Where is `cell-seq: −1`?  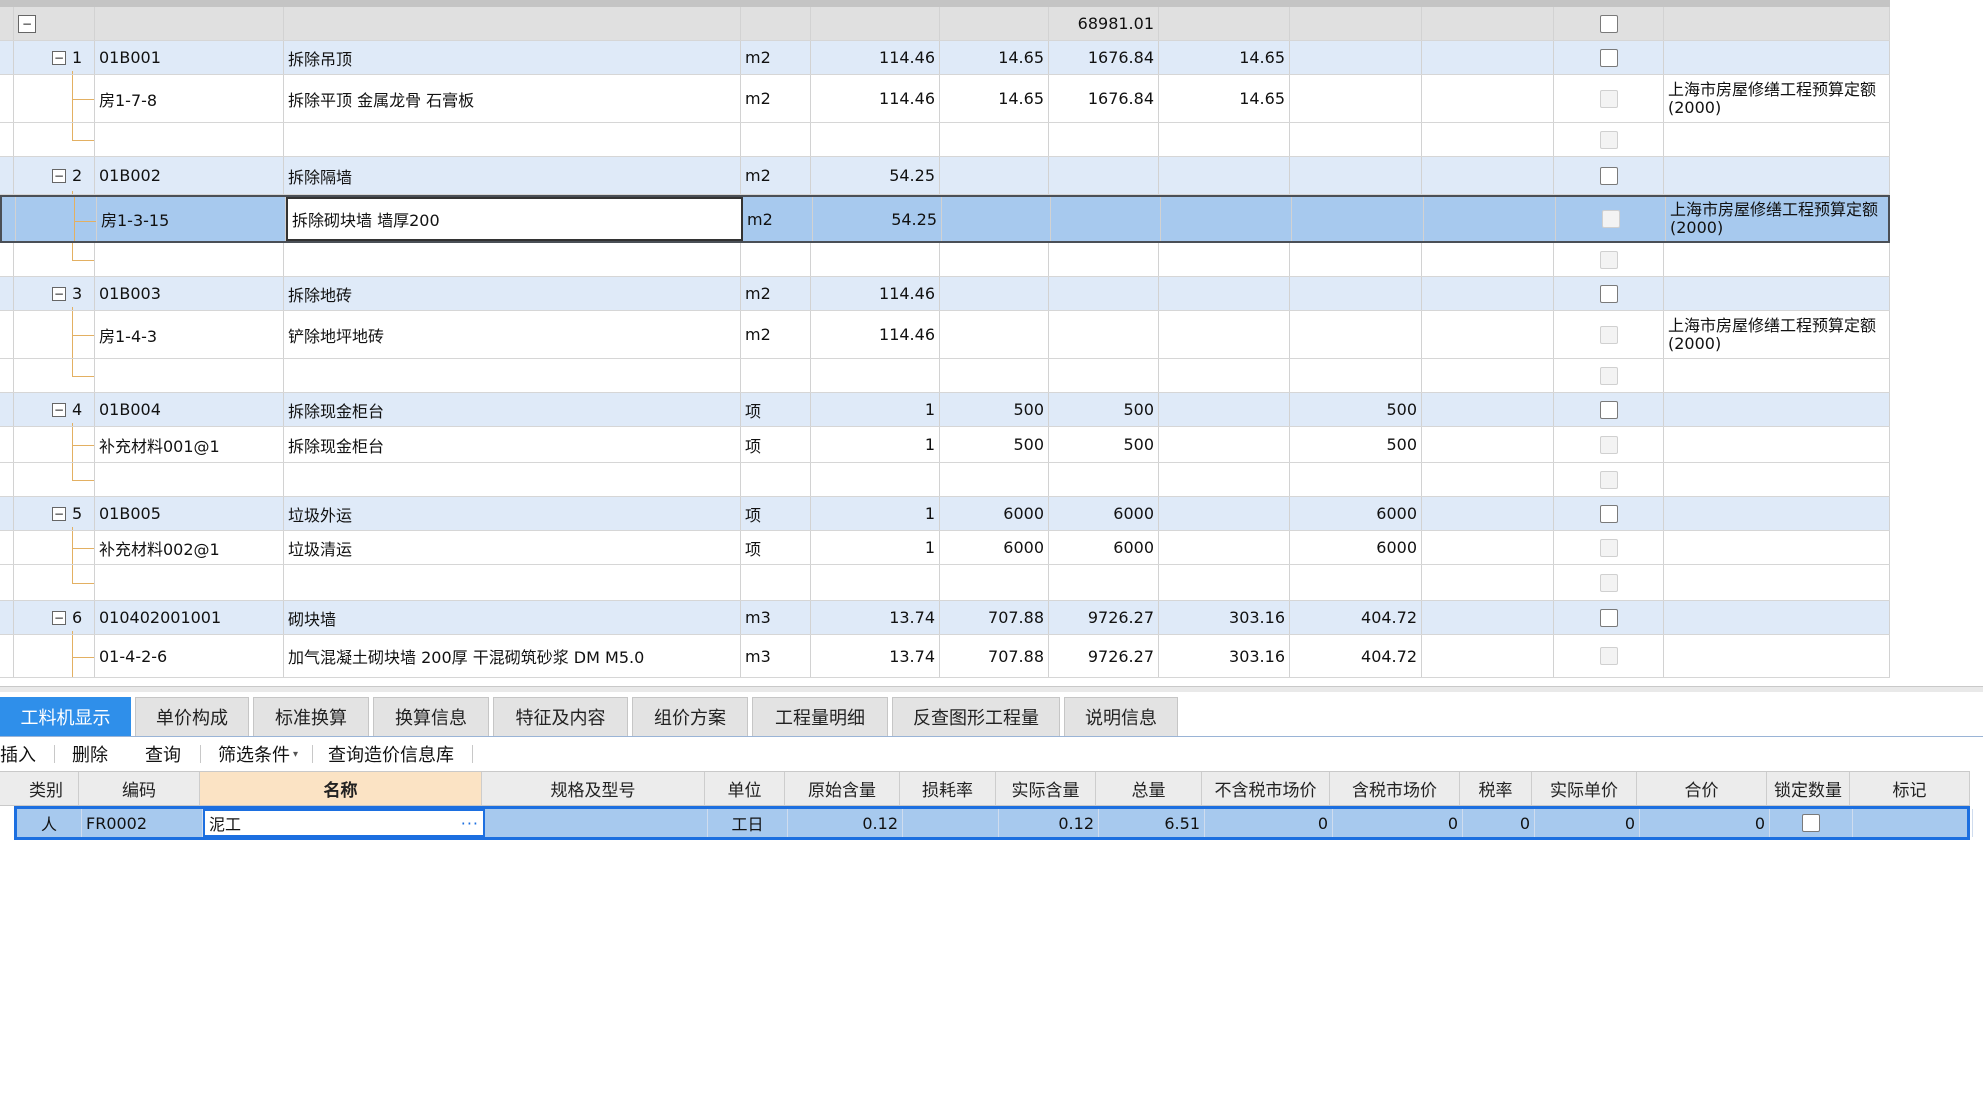
cell-seq: −1 is located at coordinates (54, 57).